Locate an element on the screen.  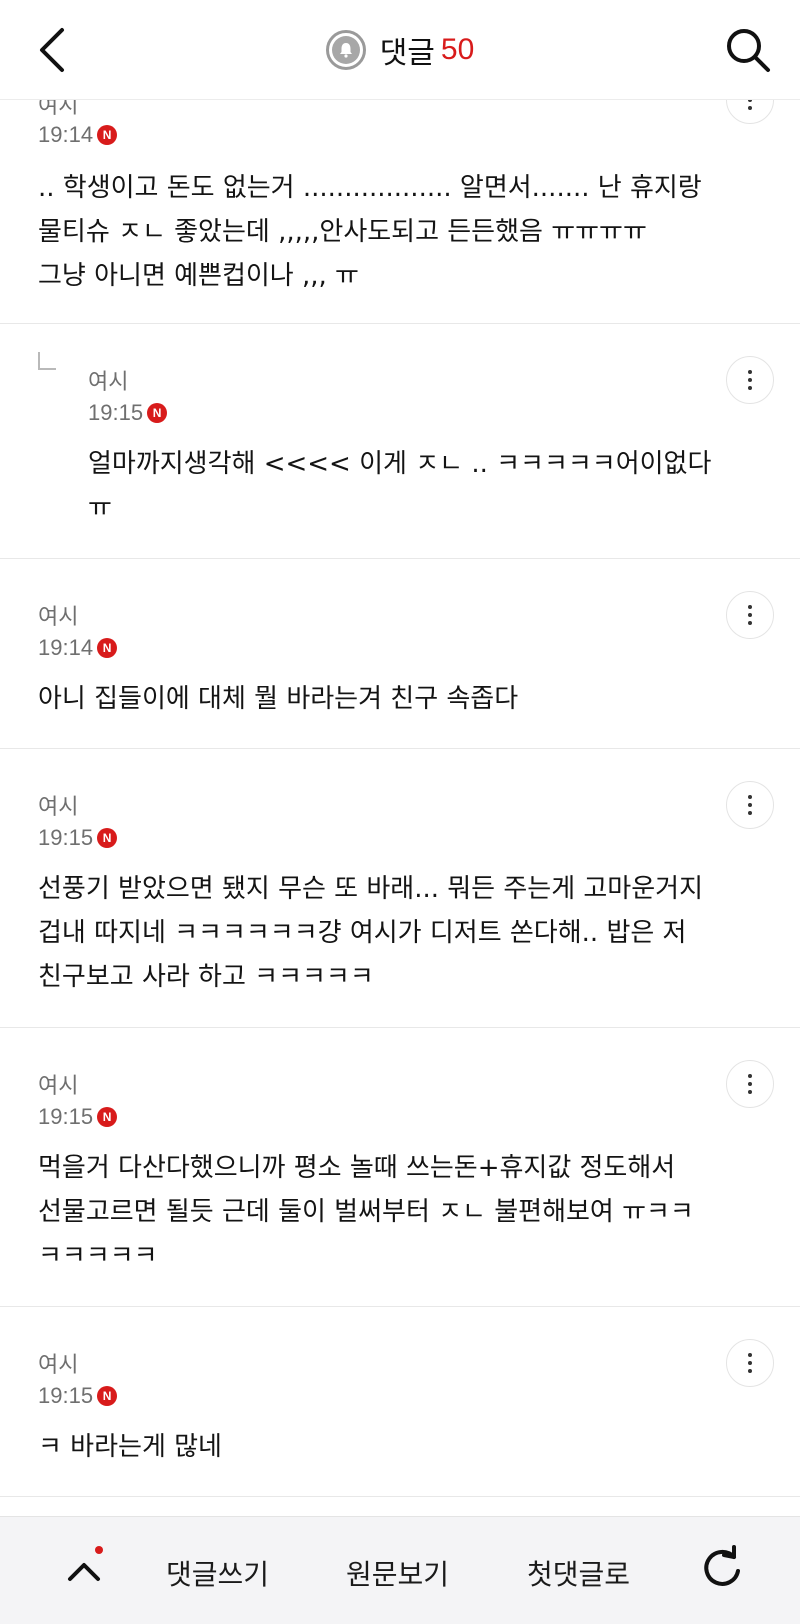
search-button is located at coordinates (748, 50).